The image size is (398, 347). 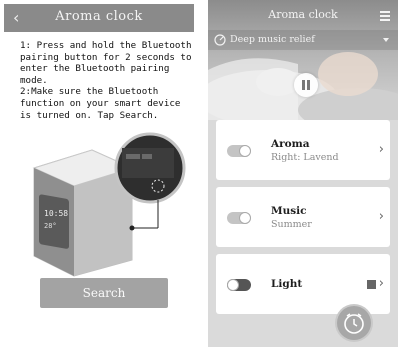 I want to click on device-temp-readout: 28°, so click(x=50, y=226).